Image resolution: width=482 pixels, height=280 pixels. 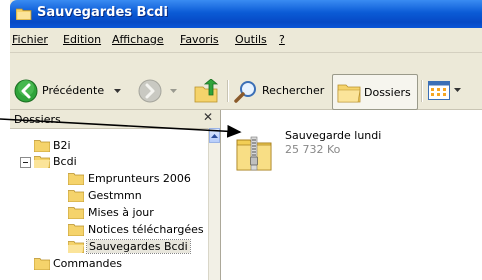 I want to click on tree-scrollbar, so click(x=214, y=204).